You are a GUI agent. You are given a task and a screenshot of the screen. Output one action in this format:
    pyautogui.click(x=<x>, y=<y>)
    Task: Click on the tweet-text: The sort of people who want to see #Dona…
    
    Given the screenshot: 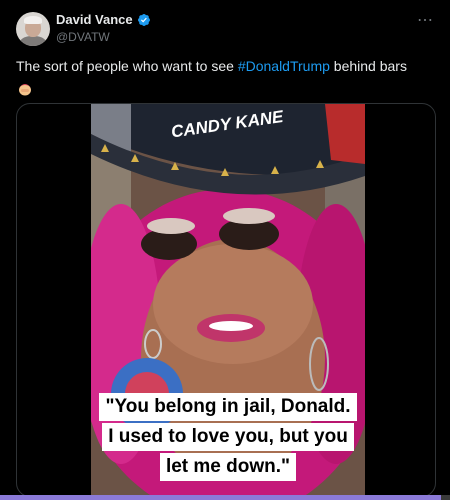 What is the action you would take?
    pyautogui.click(x=226, y=66)
    